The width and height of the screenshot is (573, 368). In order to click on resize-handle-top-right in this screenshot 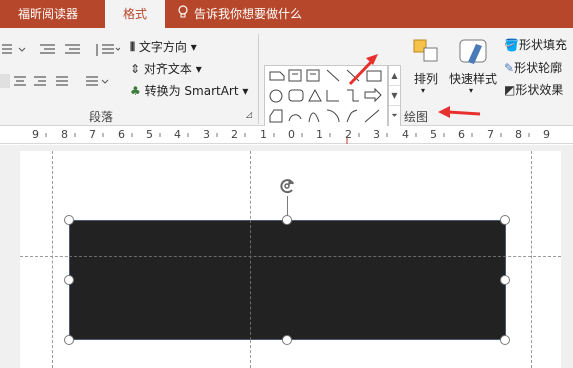, I will do `click(505, 220)`.